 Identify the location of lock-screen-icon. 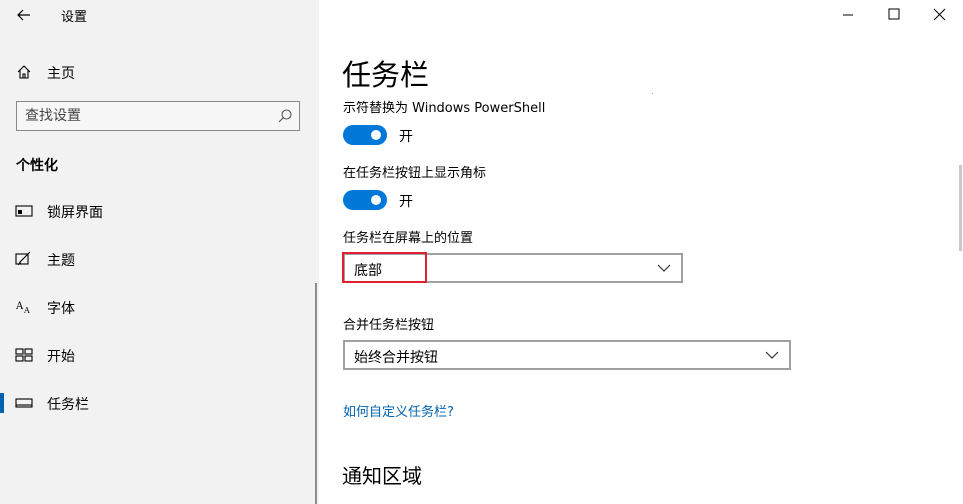
(24, 211).